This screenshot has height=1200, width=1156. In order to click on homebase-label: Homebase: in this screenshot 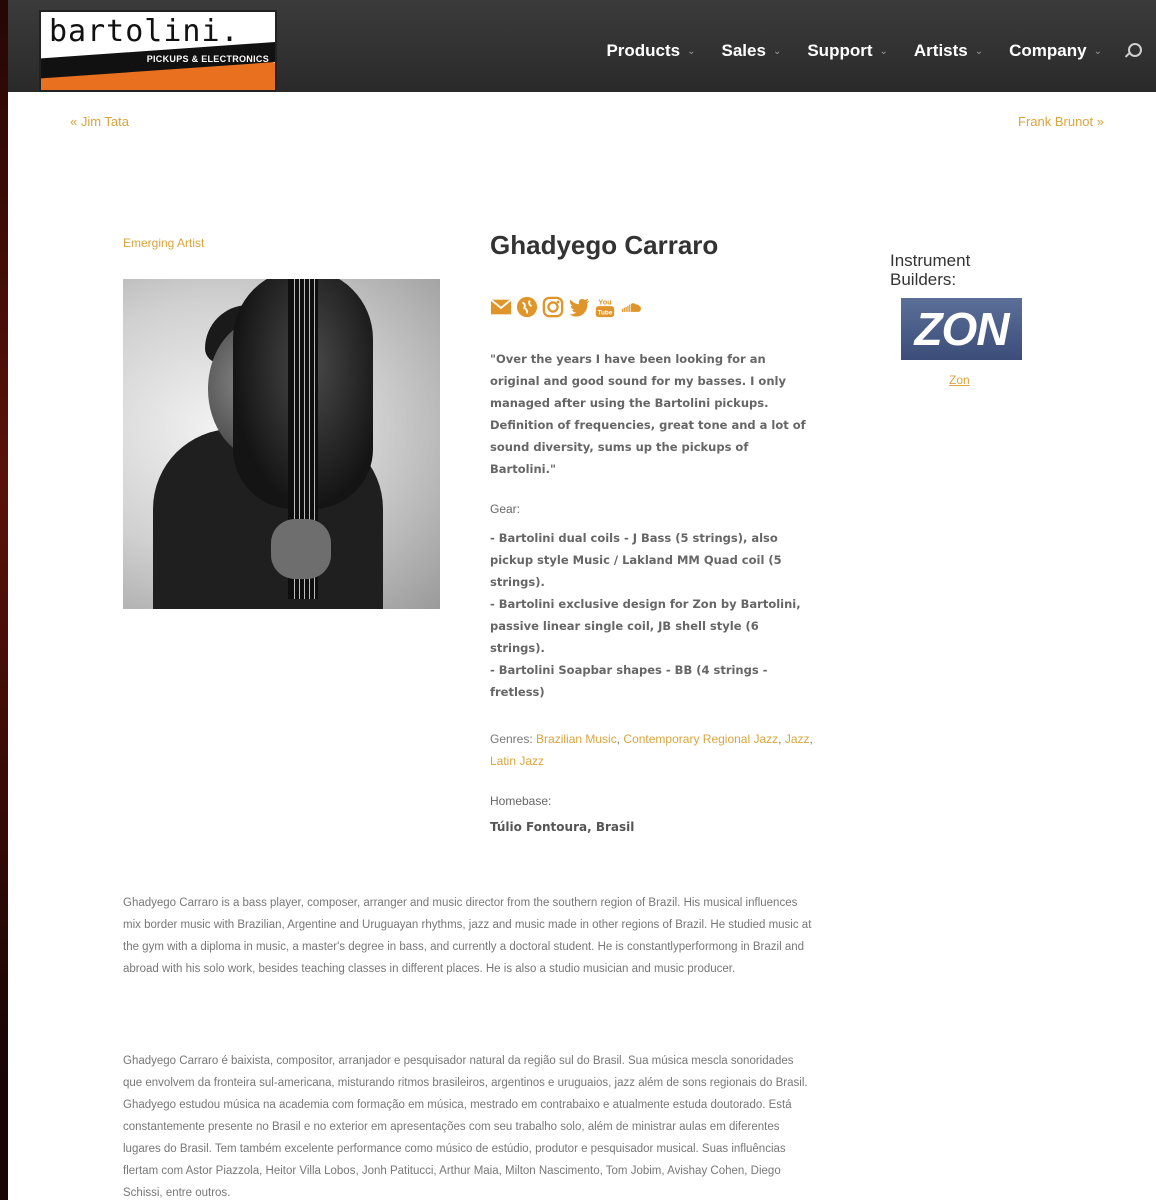, I will do `click(521, 801)`.